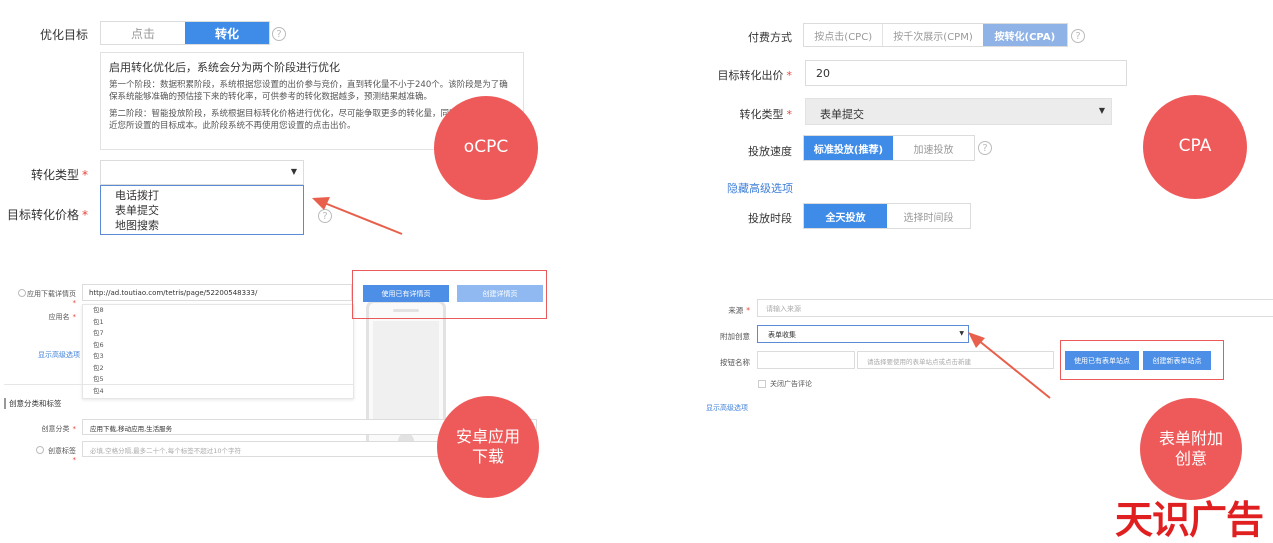 The width and height of the screenshot is (1273, 543). Describe the element at coordinates (1189, 520) in the screenshot. I see `brand-logo: 天识广告` at that location.